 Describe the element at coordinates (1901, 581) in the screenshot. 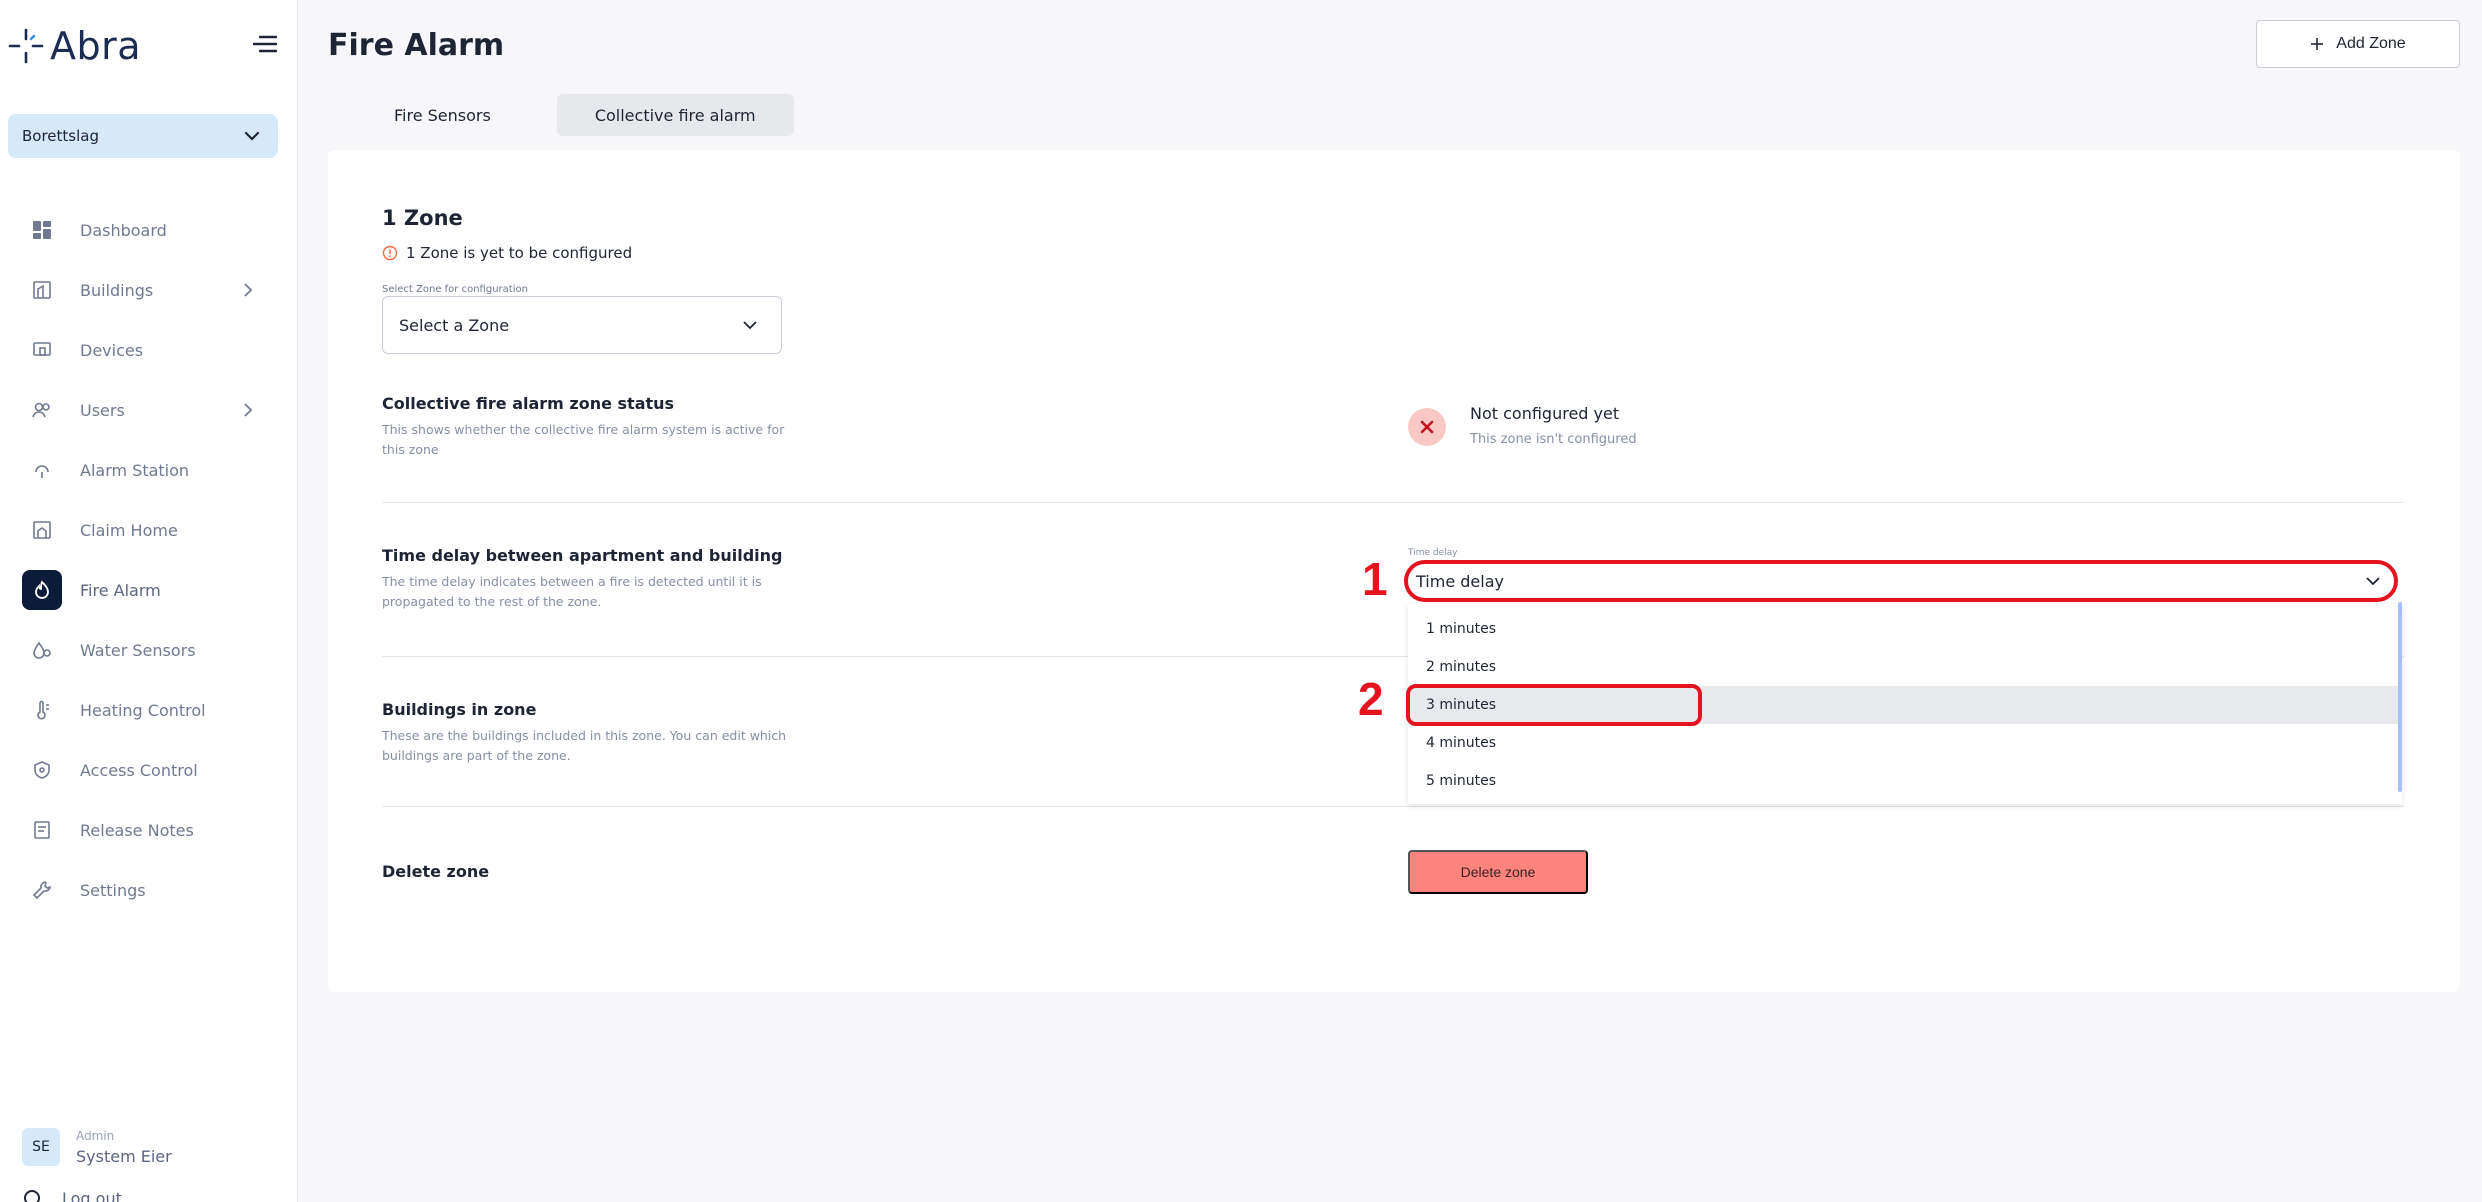

I see `time-delay-select: Time delay` at that location.